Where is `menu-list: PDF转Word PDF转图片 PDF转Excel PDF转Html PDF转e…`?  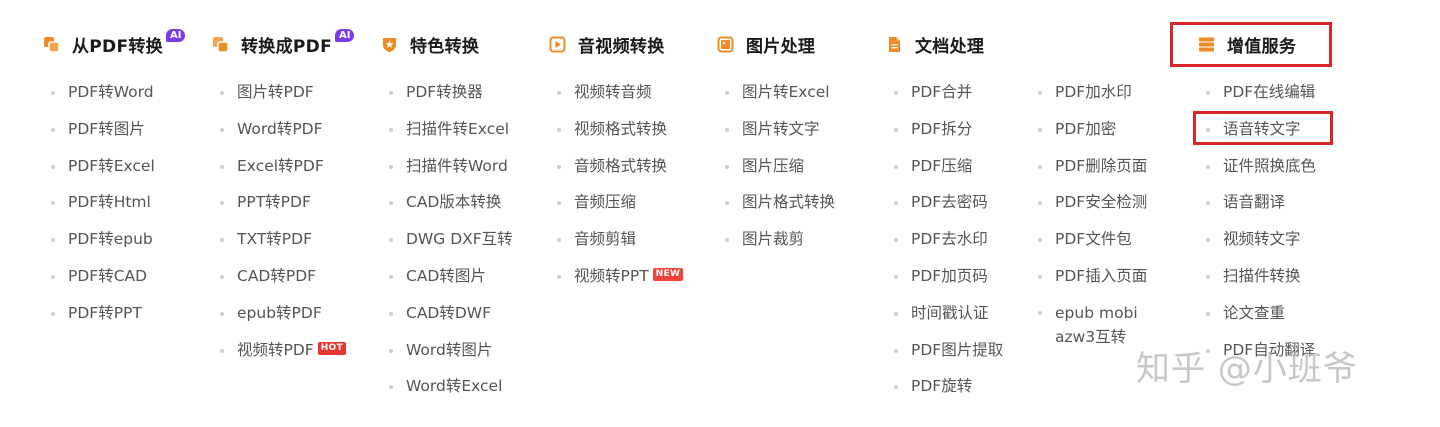
menu-list: PDF转Word PDF转图片 PDF转Excel PDF转Html PDF转e… is located at coordinates (103, 203).